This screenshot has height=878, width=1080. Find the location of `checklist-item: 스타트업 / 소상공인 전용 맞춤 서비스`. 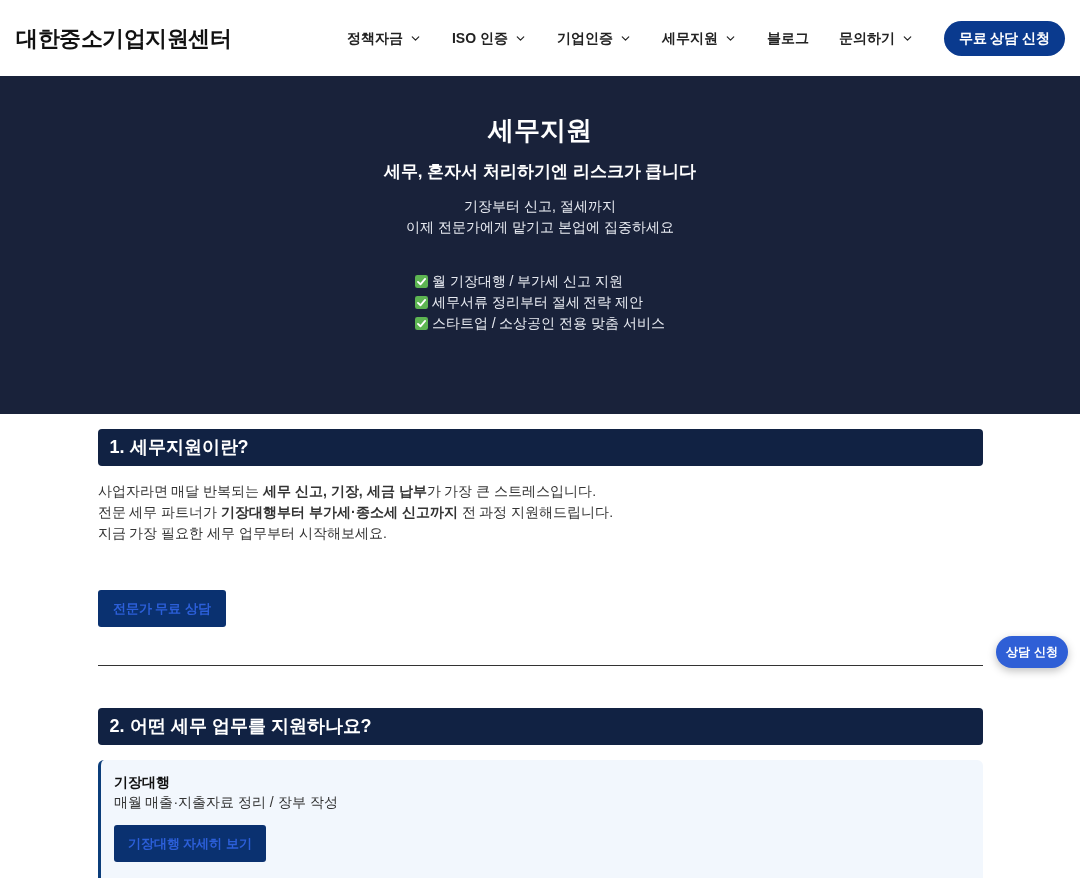

checklist-item: 스타트업 / 소상공인 전용 맞춤 서비스 is located at coordinates (548, 323).